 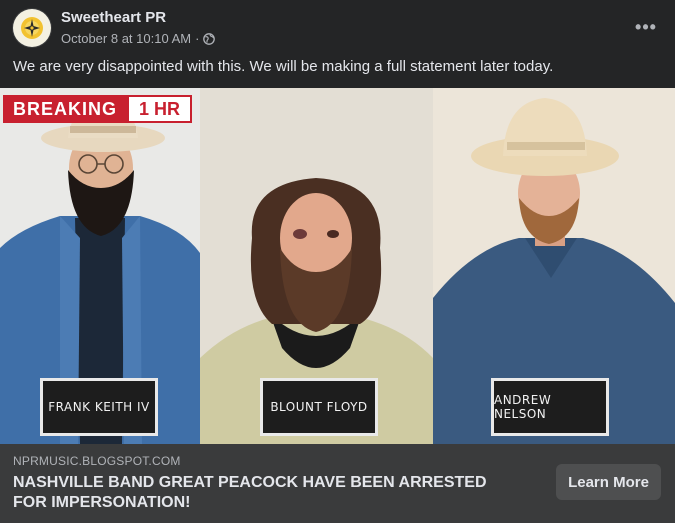 I want to click on nameplate-andrew: ANDREW NELSON, so click(x=550, y=407).